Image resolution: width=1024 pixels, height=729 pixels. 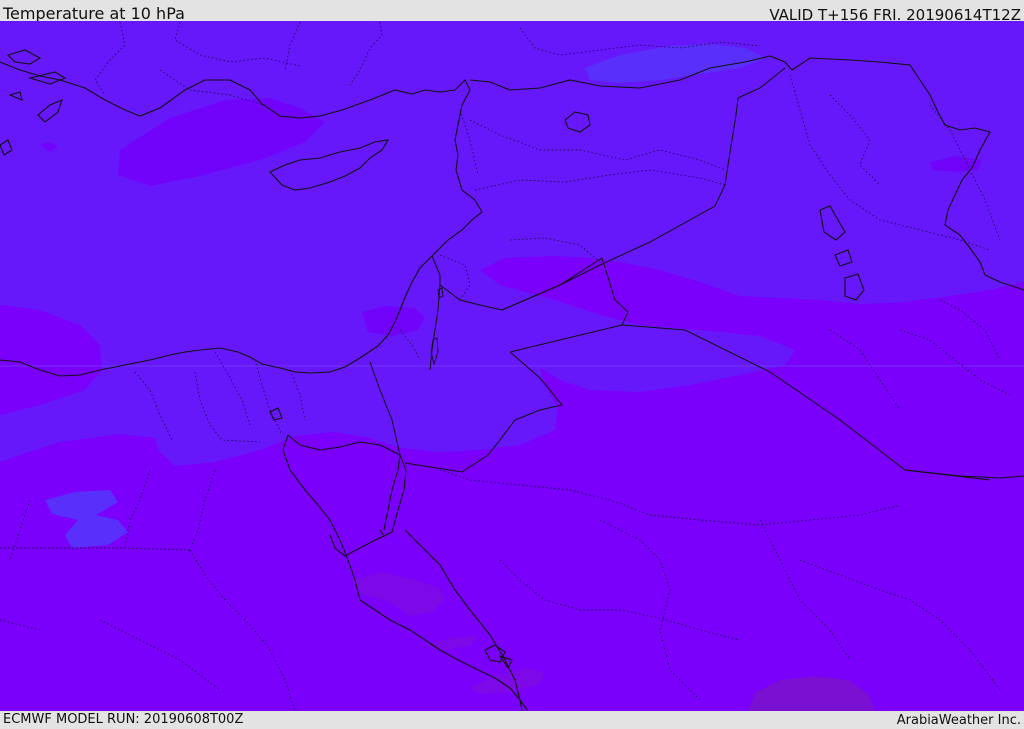 I want to click on credit: ArabiaWeather Inc., so click(x=958, y=720).